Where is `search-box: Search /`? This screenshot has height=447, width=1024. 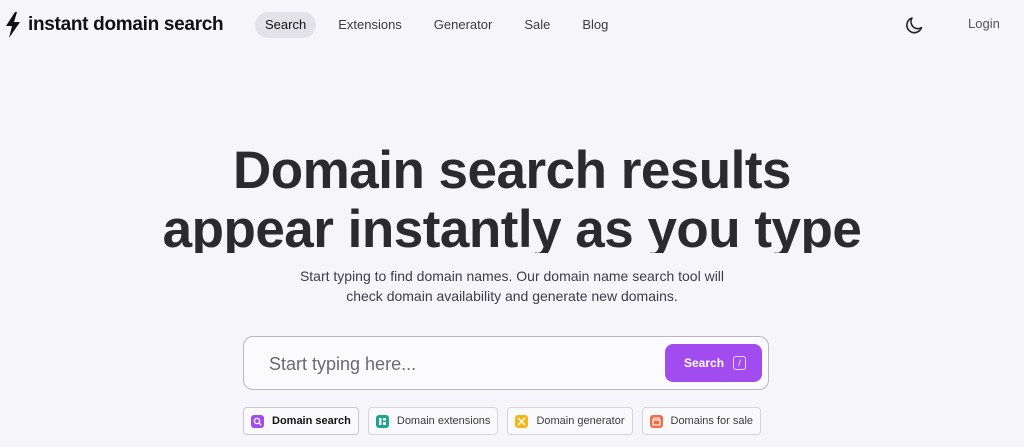
search-box: Search / is located at coordinates (506, 363).